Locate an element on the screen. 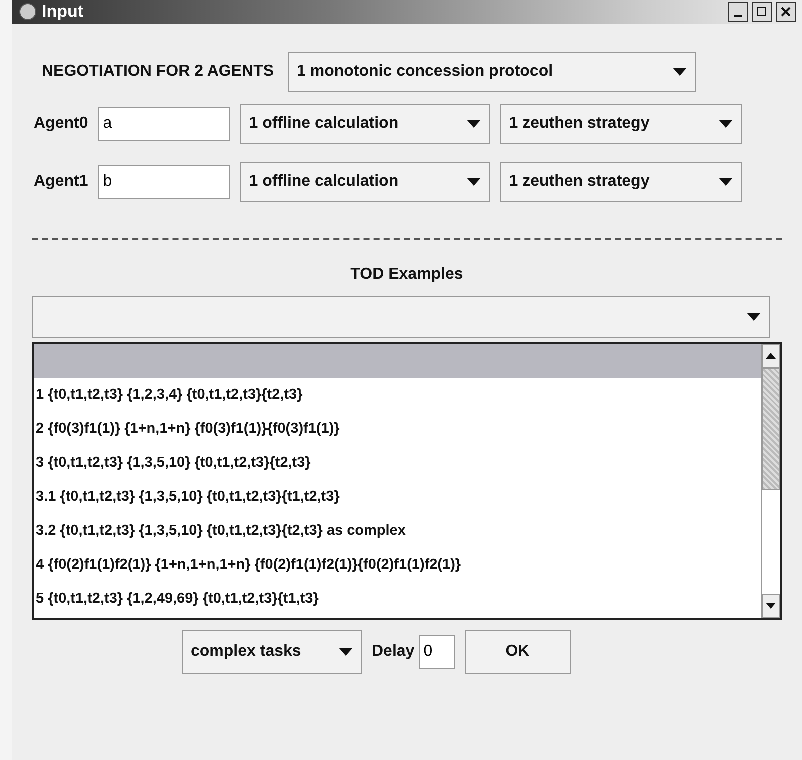  maximize-button is located at coordinates (762, 12).